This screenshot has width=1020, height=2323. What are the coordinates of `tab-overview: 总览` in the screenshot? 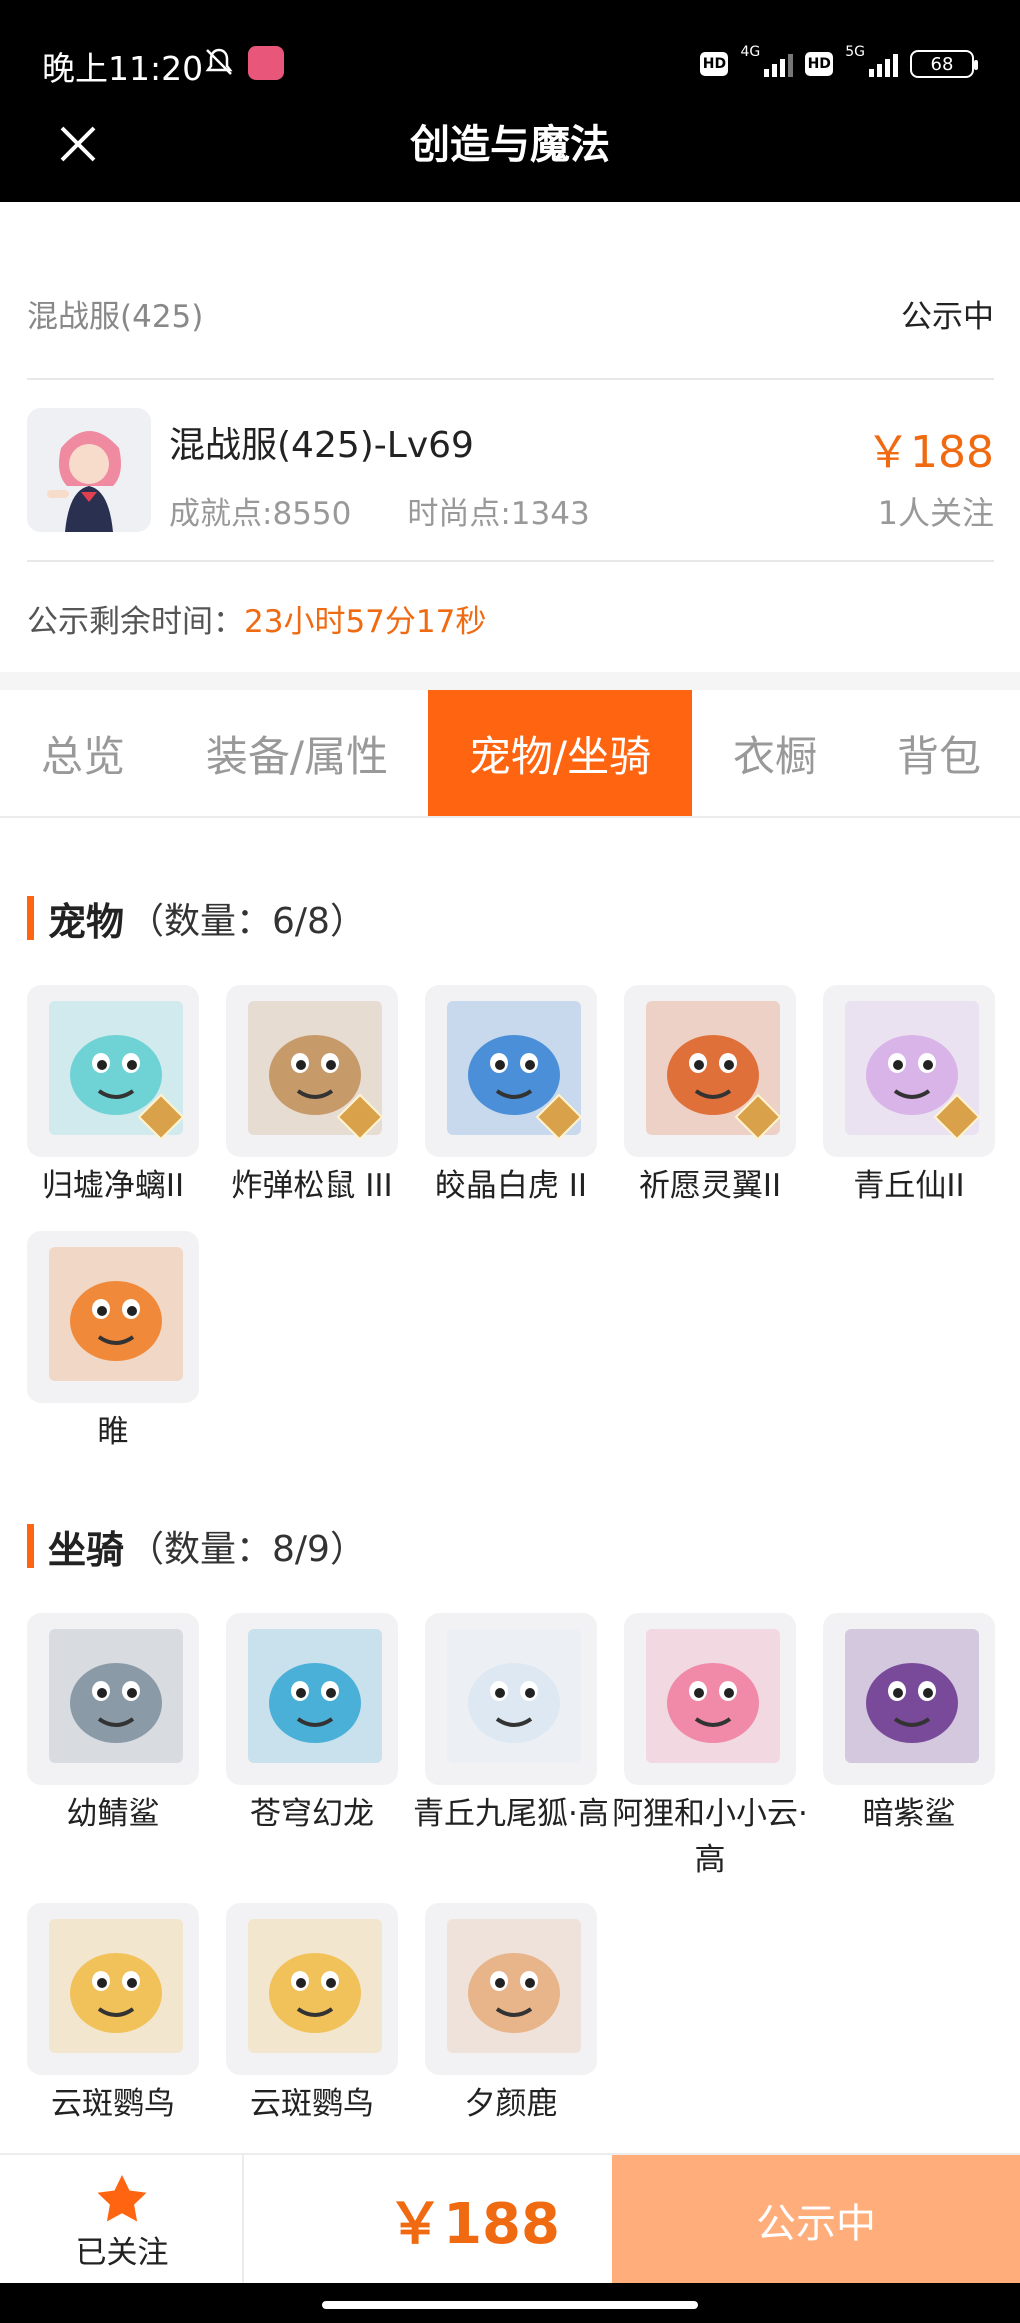 It's located at (83, 753).